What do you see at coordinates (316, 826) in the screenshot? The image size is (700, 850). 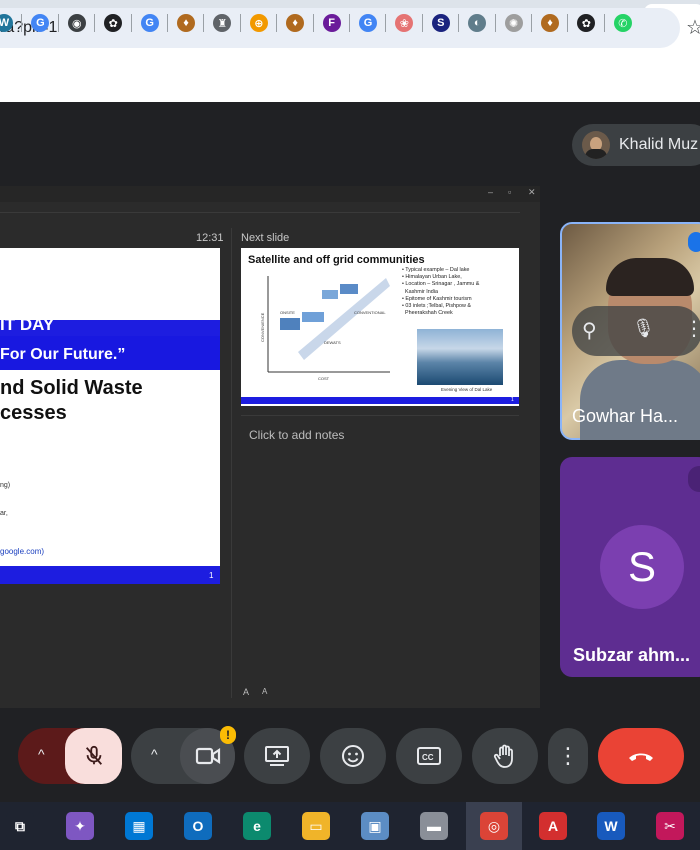 I see `file-explorer-icon: ▭` at bounding box center [316, 826].